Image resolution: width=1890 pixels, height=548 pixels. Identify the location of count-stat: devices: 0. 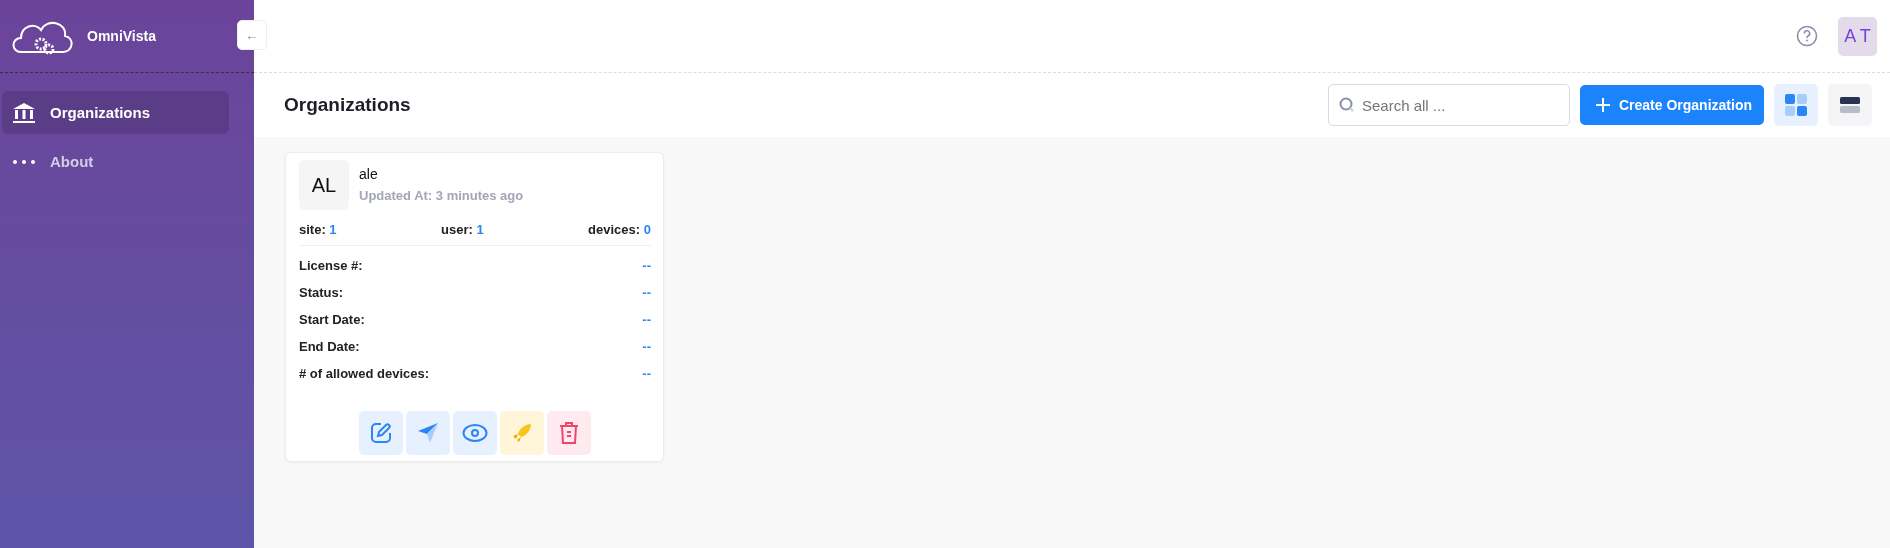
(619, 229).